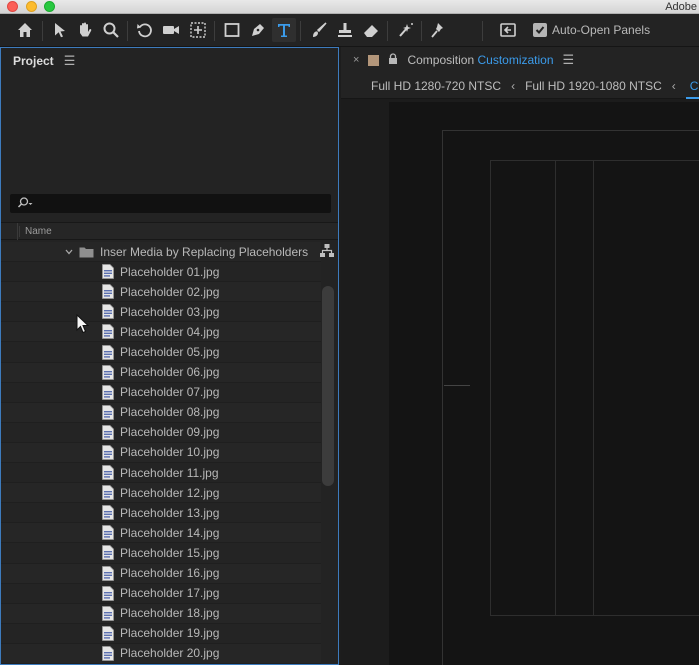 This screenshot has height=665, width=699. I want to click on label-color-swatch, so click(374, 60).